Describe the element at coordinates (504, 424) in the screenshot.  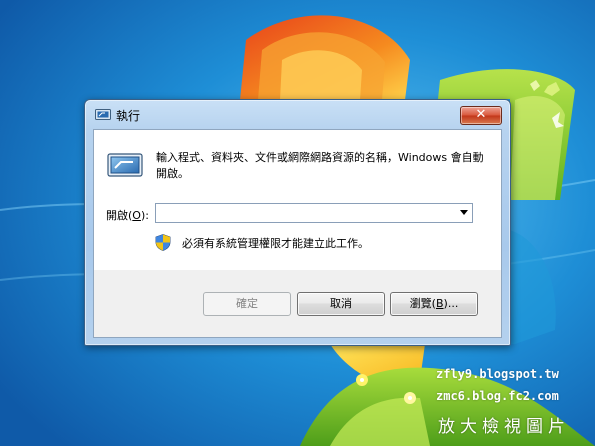
I see `watermark-zoom-link: 放大檢視圖片` at that location.